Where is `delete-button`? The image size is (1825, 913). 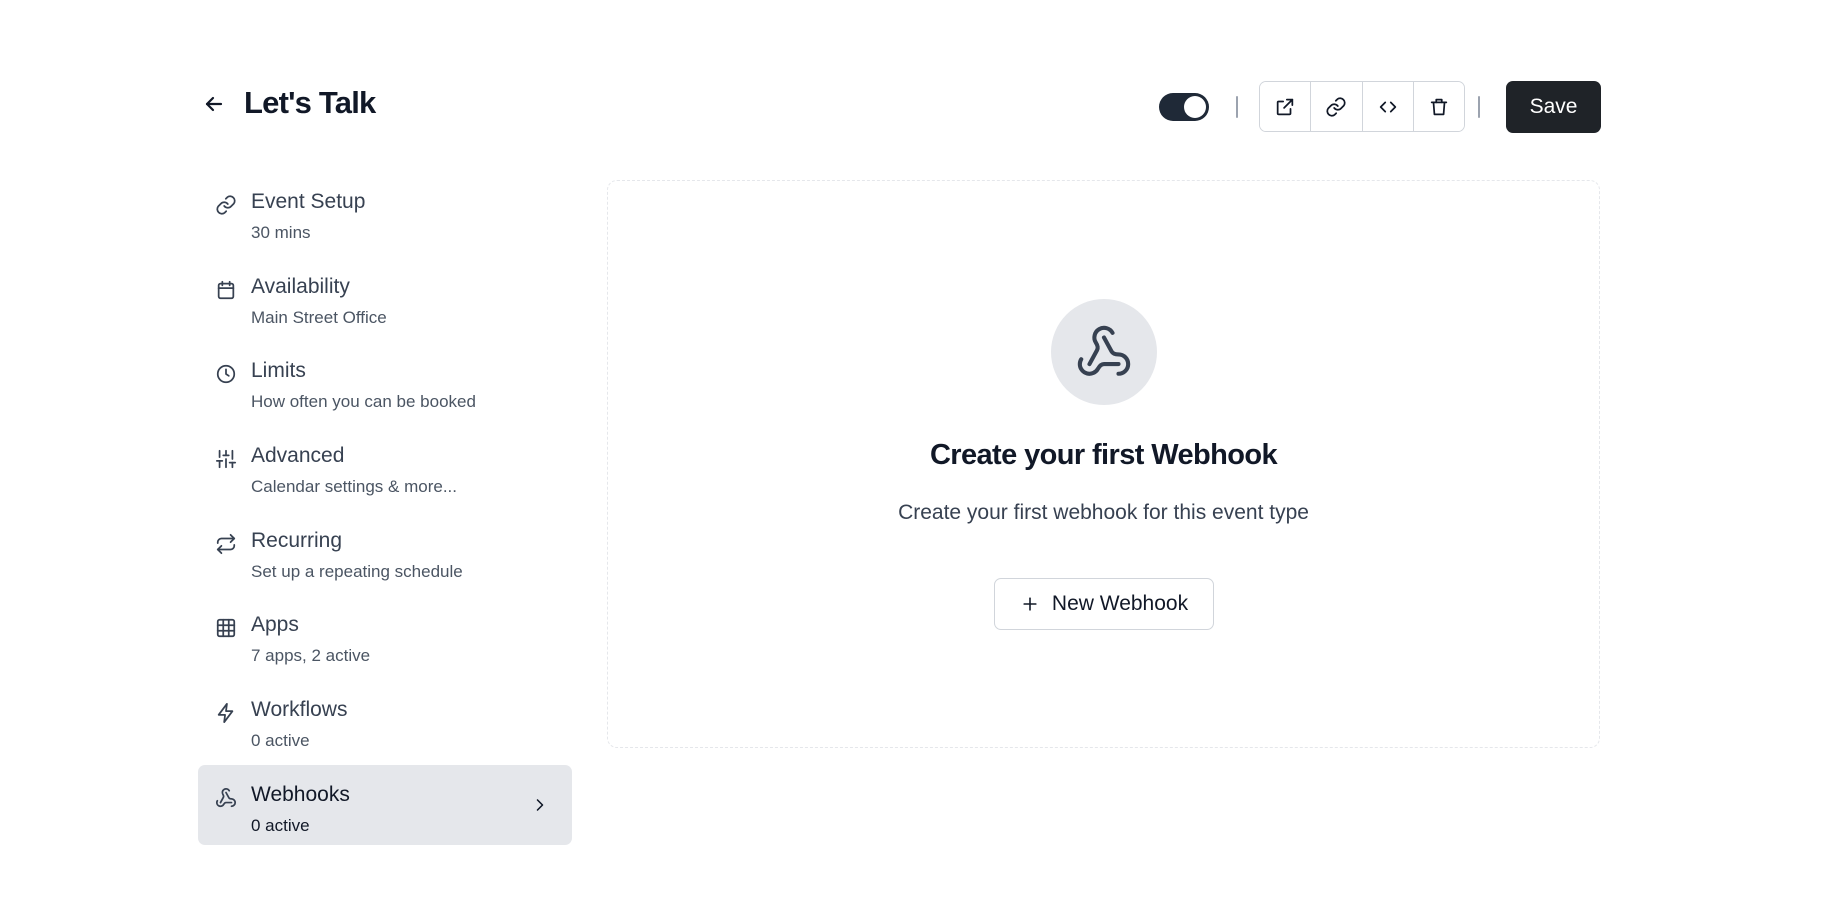 delete-button is located at coordinates (1438, 106).